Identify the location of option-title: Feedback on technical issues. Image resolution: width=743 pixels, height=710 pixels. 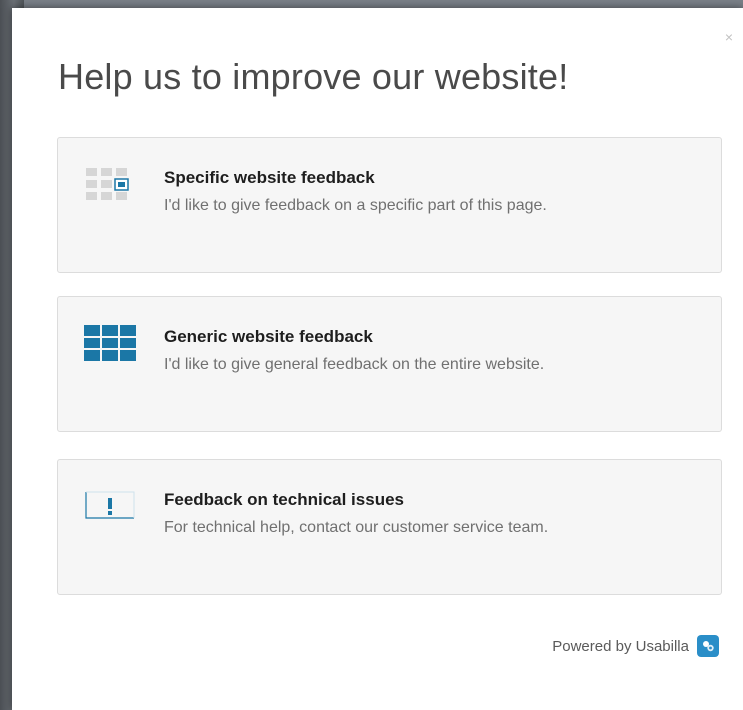
(284, 499).